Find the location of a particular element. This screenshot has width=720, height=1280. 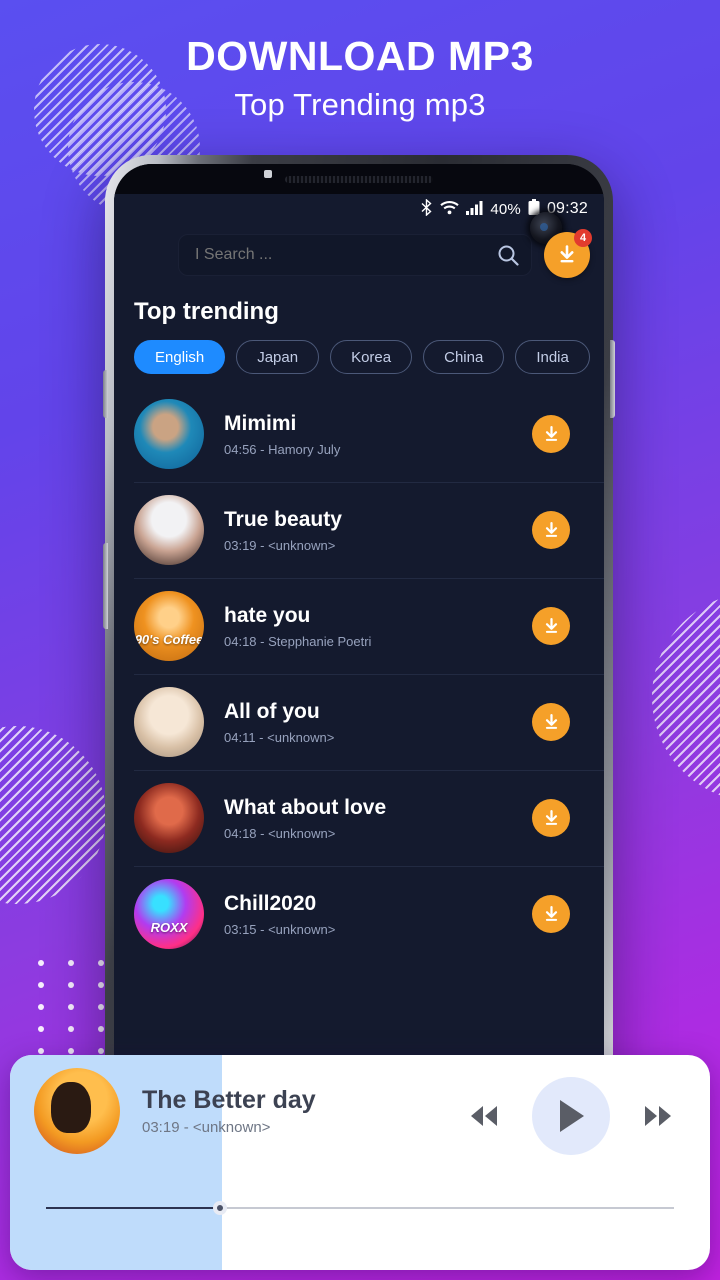

promo-subtitle: Top Trending mp3 is located at coordinates (360, 105).